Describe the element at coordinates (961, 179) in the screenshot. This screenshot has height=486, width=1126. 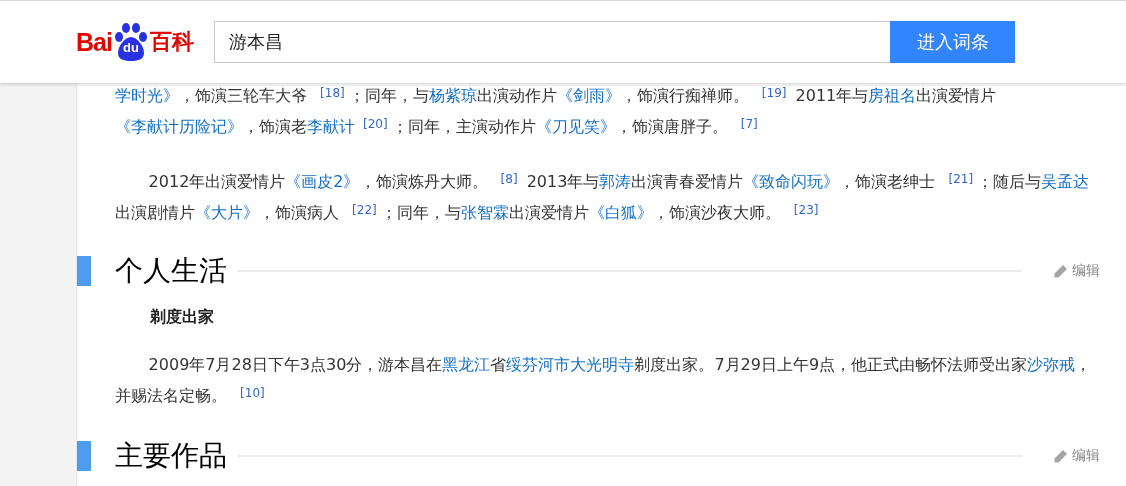
I see `citation-link: [21]` at that location.